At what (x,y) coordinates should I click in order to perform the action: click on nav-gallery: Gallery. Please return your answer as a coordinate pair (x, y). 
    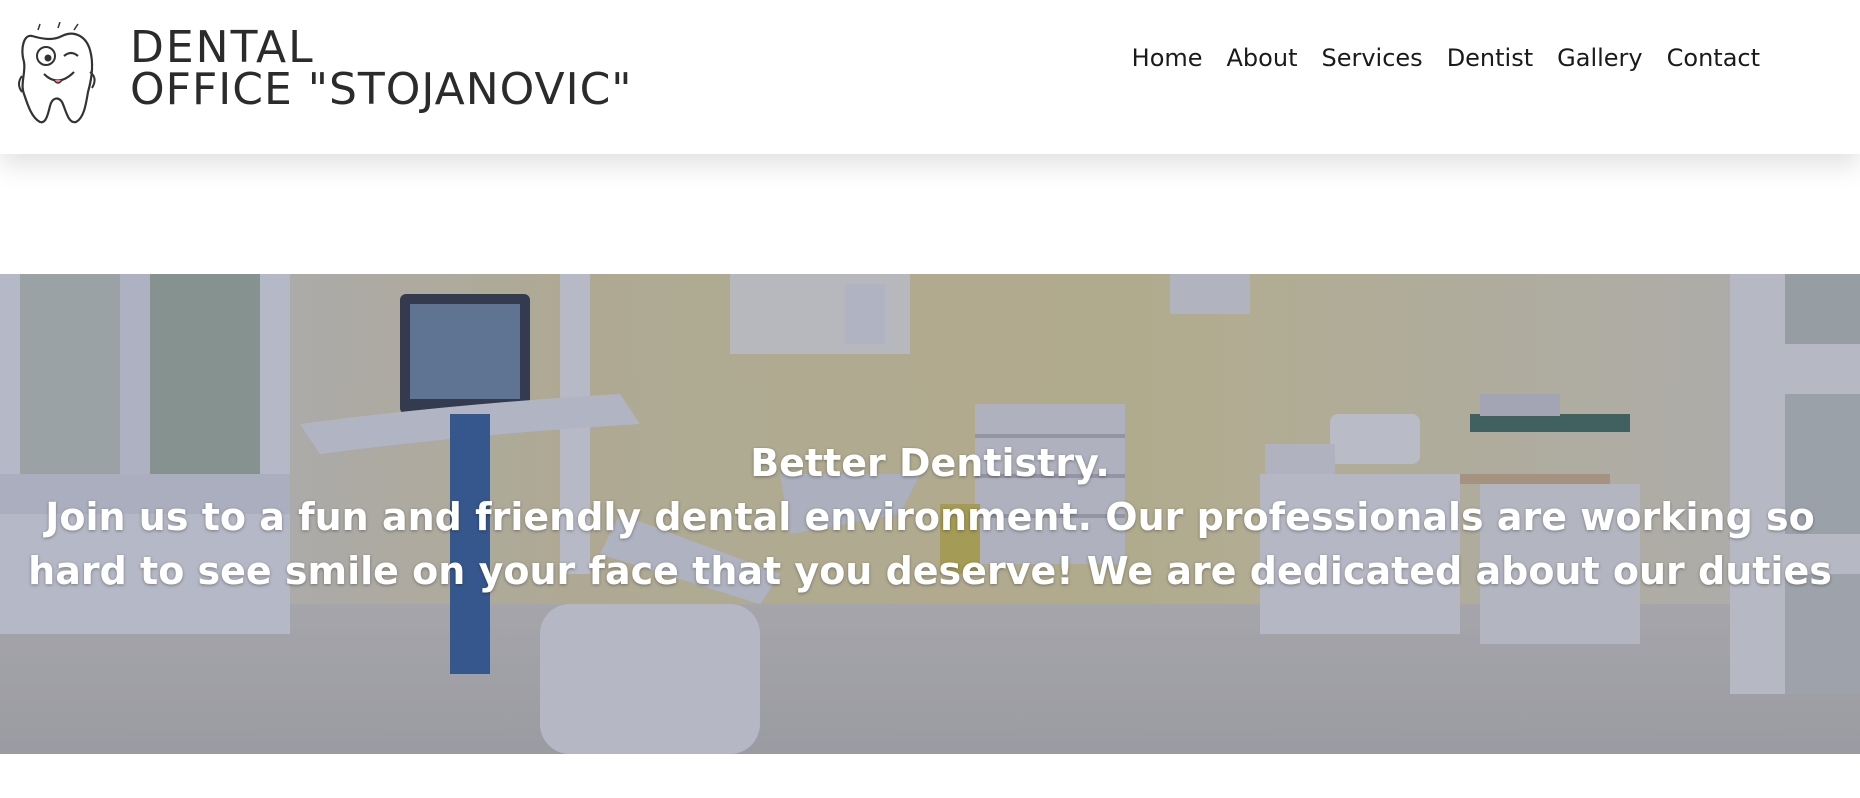
    Looking at the image, I should click on (1599, 58).